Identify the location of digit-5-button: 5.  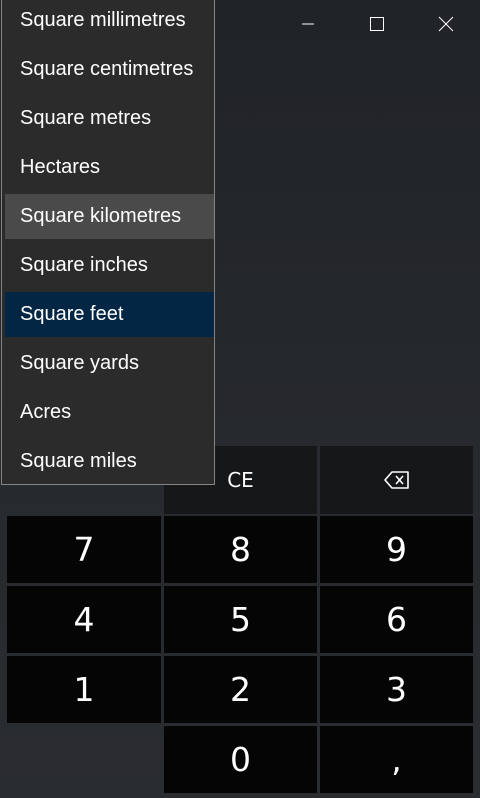
(240, 619).